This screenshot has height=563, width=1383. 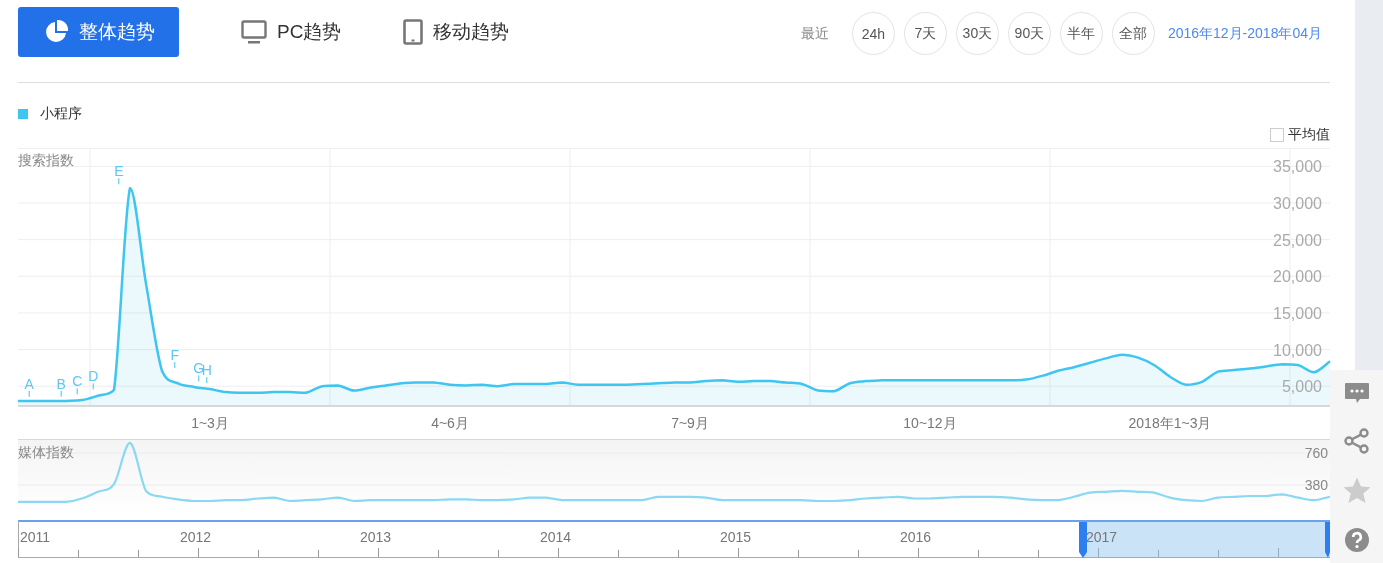 What do you see at coordinates (196, 537) in the screenshot?
I see `year-label: 2012` at bounding box center [196, 537].